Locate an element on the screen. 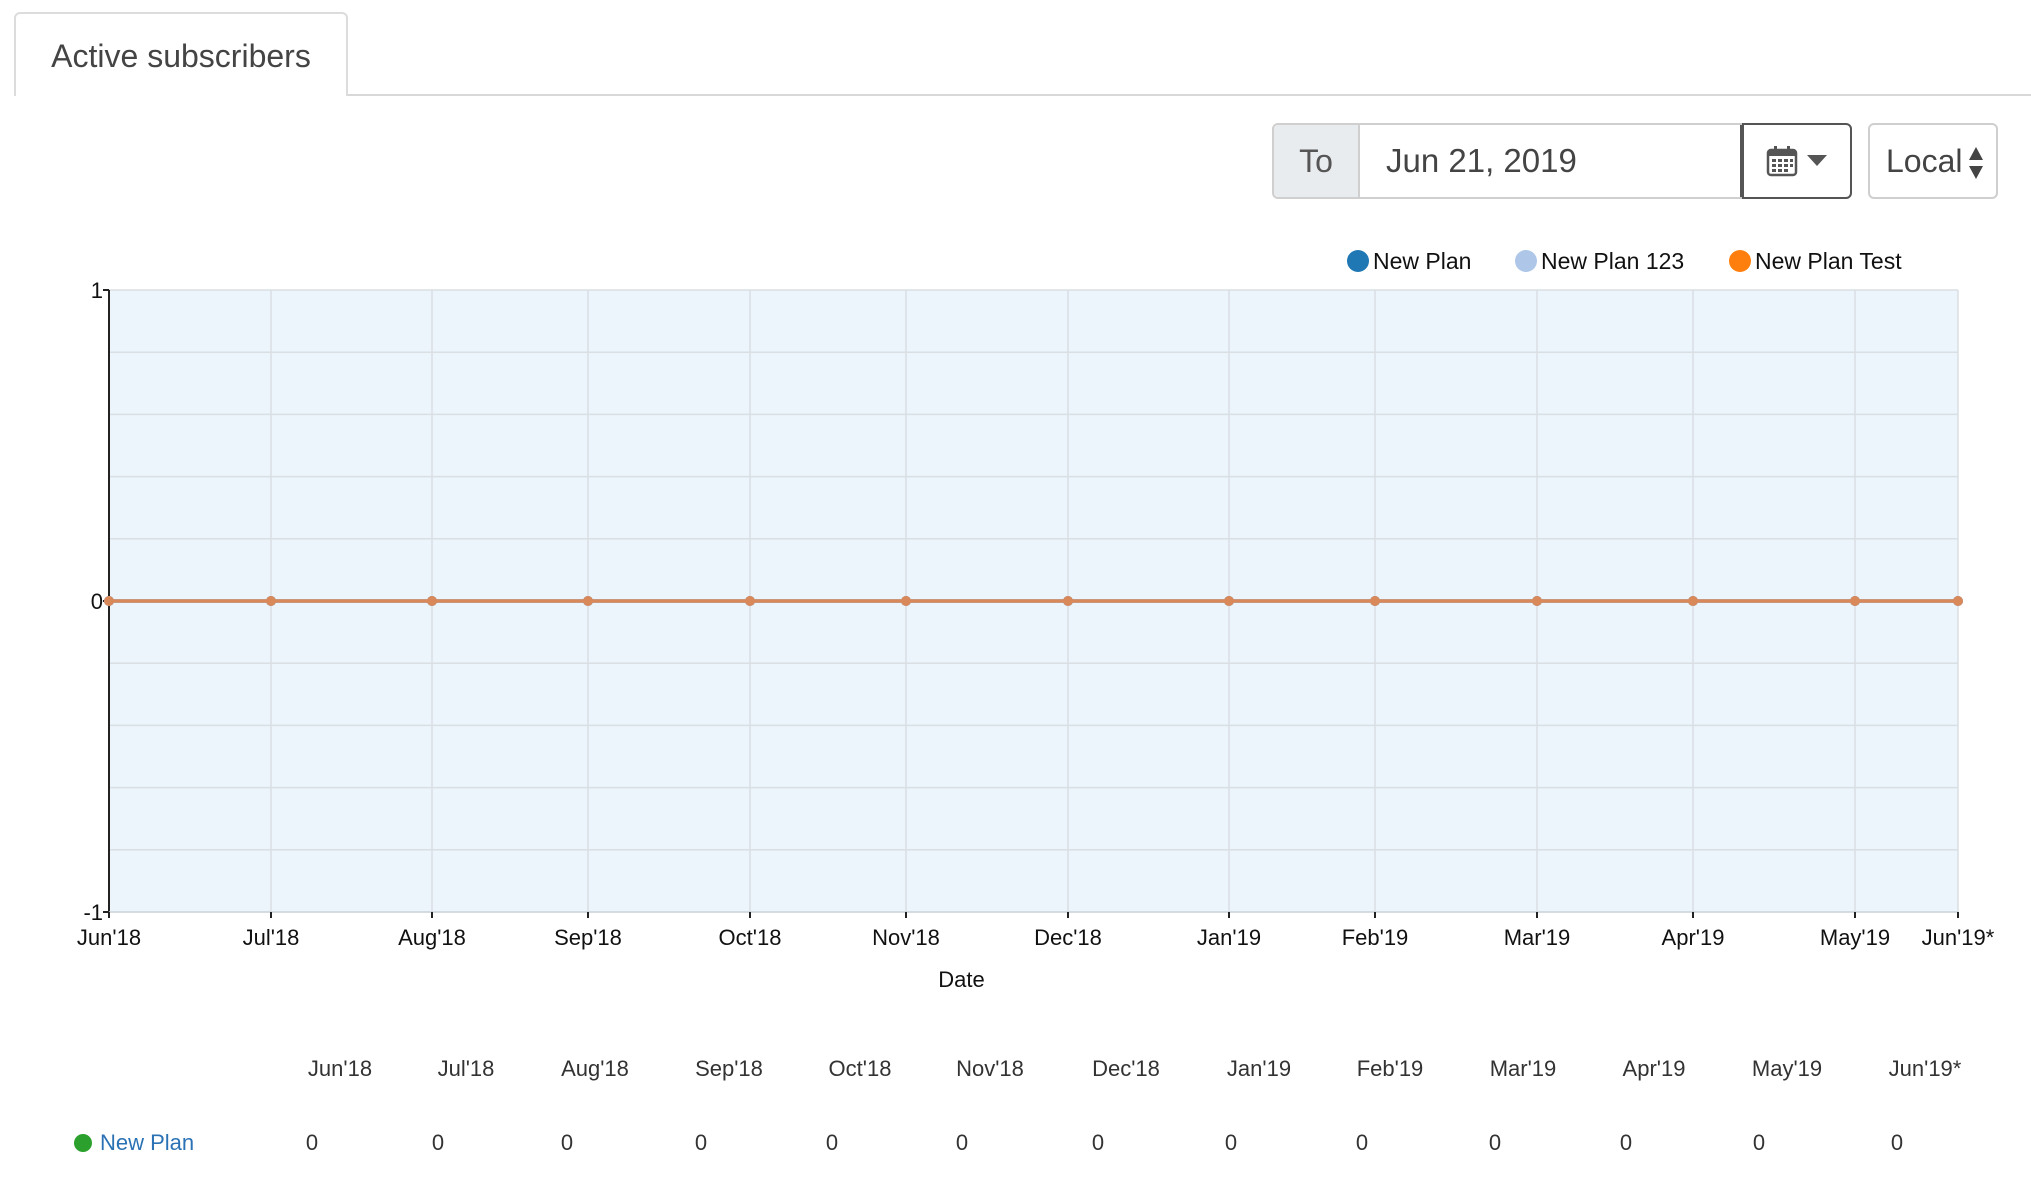 The width and height of the screenshot is (2031, 1192). legend-label: New Plan 123 is located at coordinates (1612, 261).